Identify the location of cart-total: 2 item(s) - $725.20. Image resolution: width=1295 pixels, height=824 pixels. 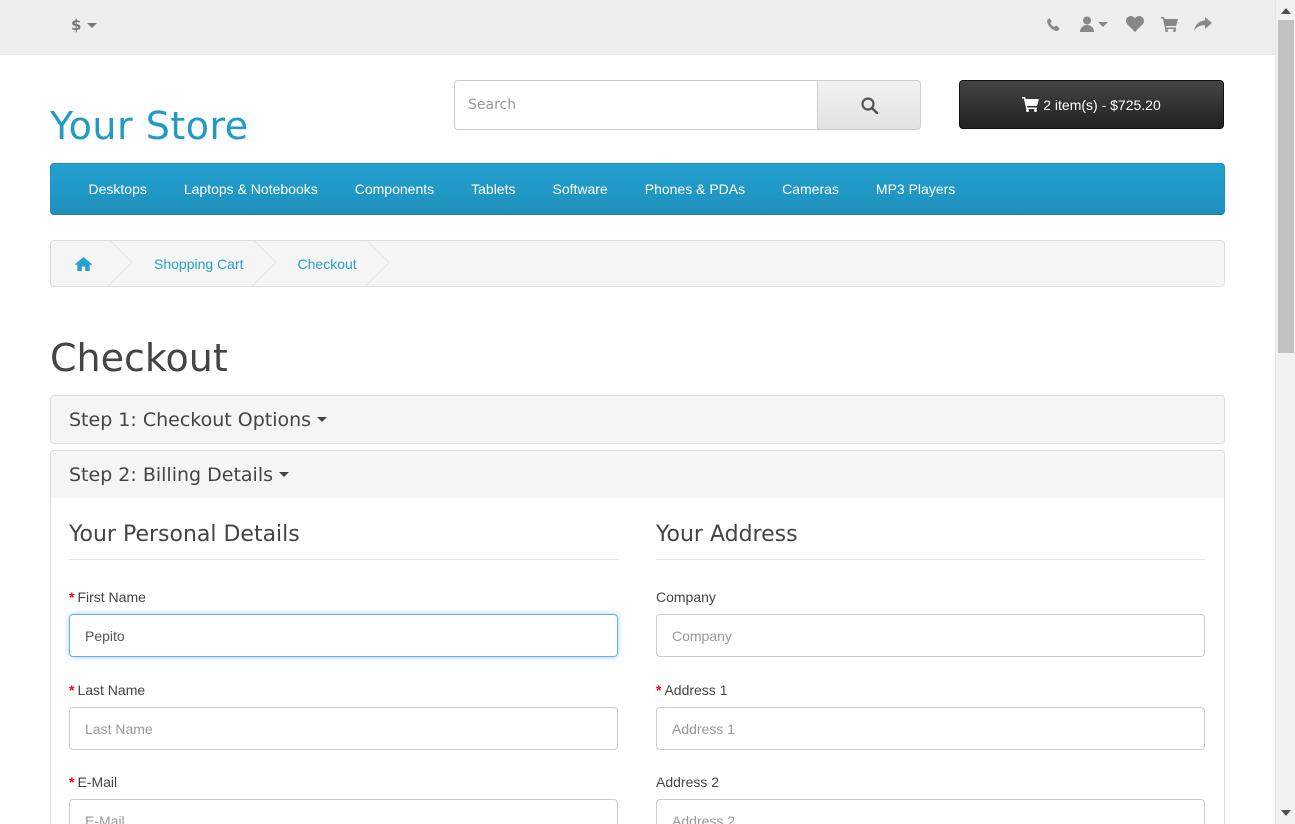
(1102, 104).